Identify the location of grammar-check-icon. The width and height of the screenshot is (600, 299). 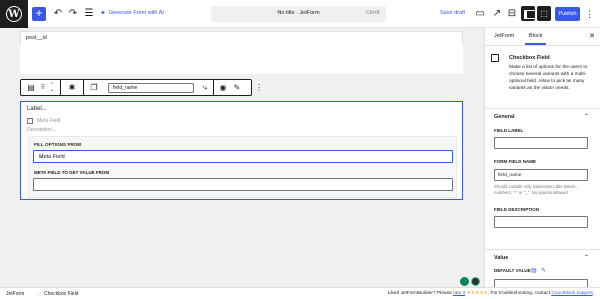
(475, 281).